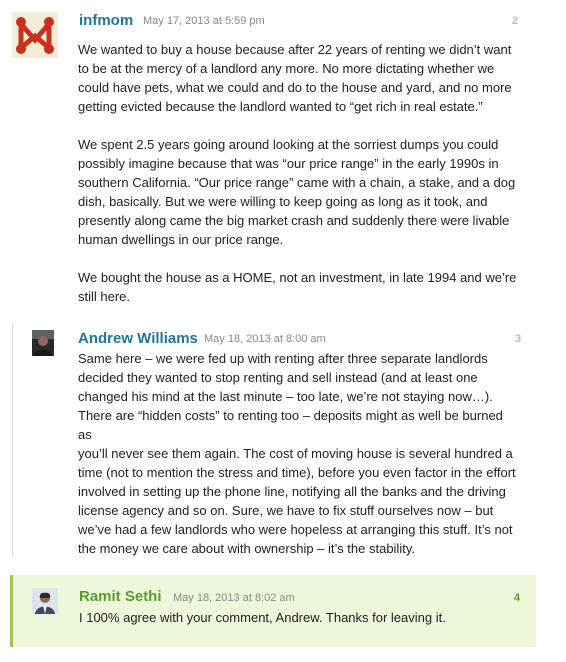  I want to click on comment-date-link: May 17, 2013 at 5:59 pm, so click(204, 21).